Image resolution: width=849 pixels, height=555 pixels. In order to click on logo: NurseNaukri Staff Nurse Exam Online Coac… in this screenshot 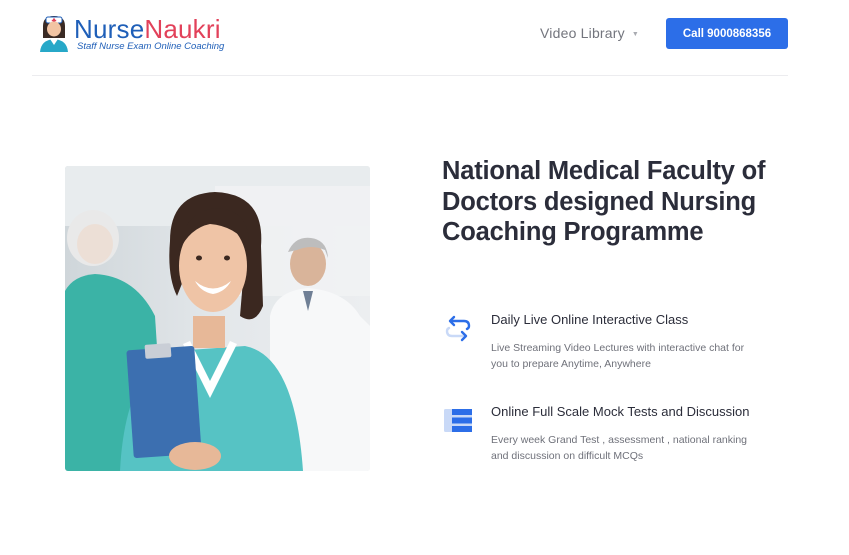, I will do `click(138, 34)`.